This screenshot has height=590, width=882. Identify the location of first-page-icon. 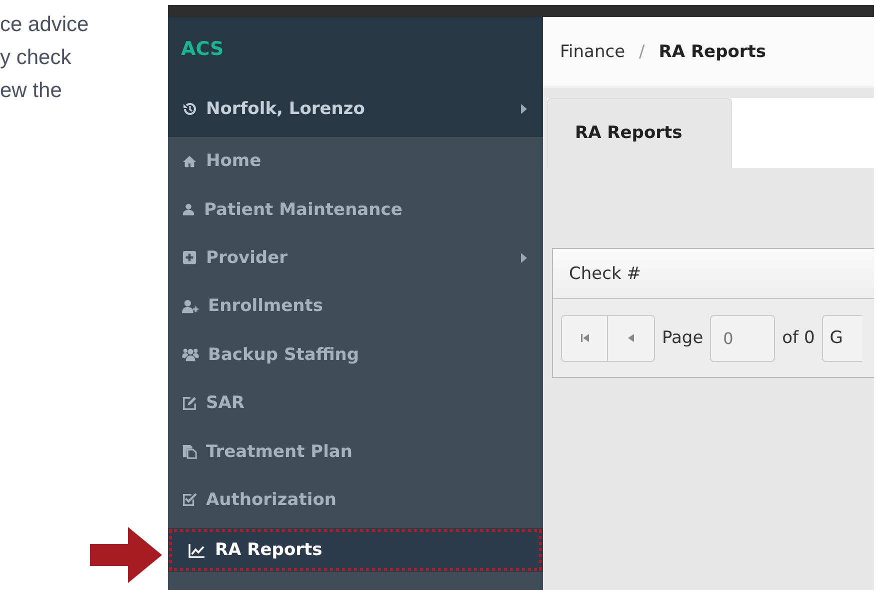
(584, 338).